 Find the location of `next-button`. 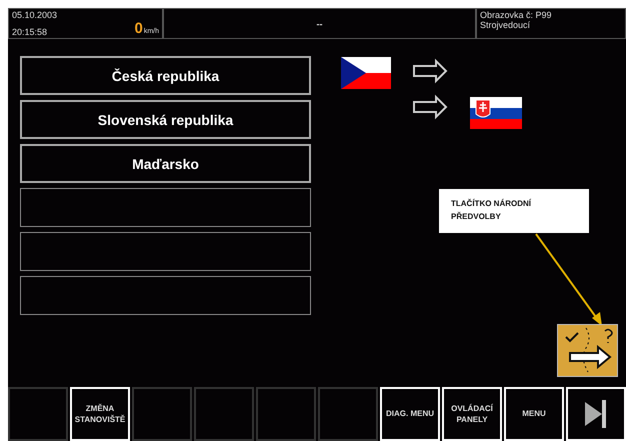

next-button is located at coordinates (596, 414).